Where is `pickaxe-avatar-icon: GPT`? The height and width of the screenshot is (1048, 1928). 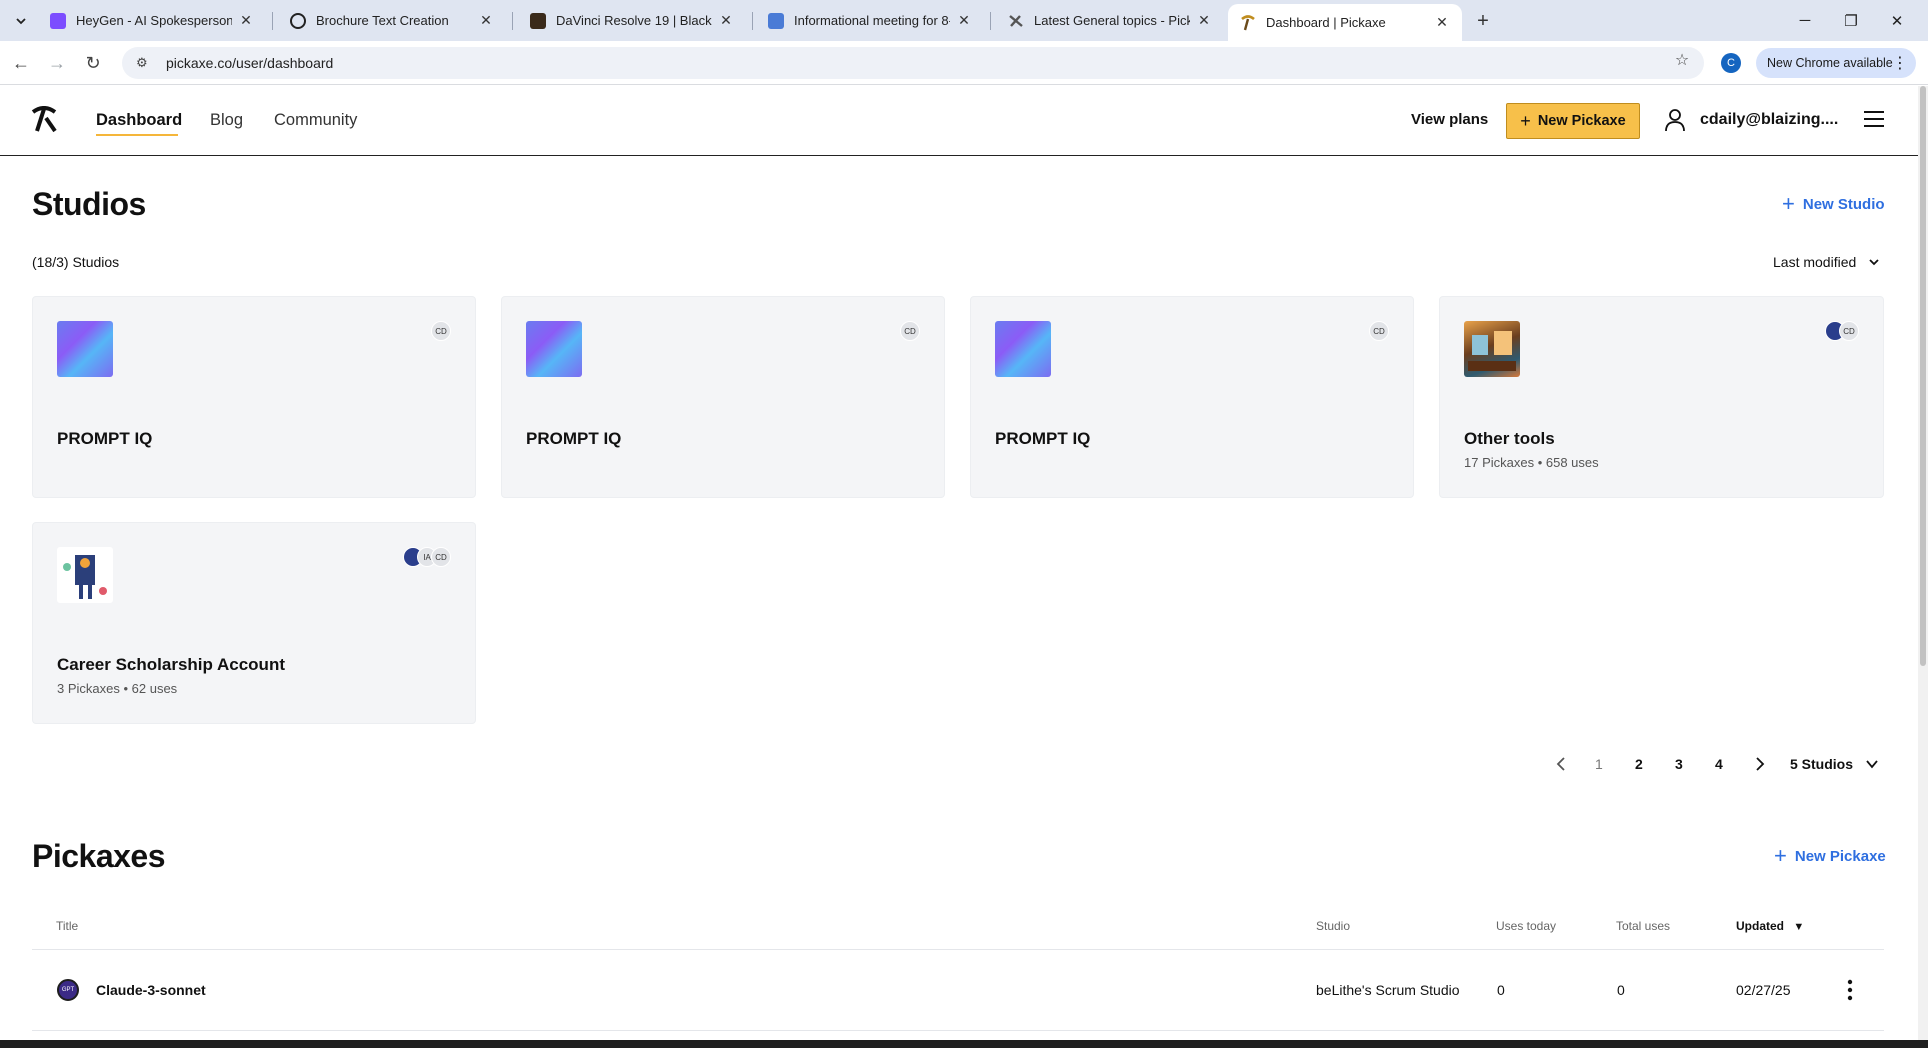 pickaxe-avatar-icon: GPT is located at coordinates (68, 990).